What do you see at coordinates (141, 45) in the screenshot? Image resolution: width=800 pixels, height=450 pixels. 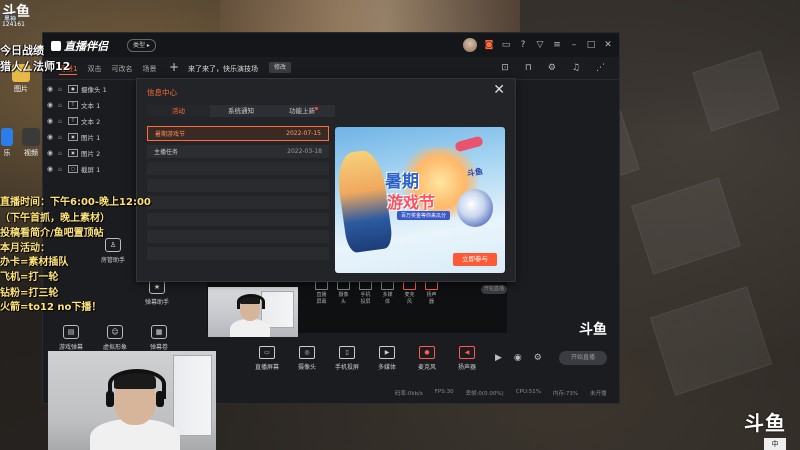 I see `type-selector: 类型 ▸` at bounding box center [141, 45].